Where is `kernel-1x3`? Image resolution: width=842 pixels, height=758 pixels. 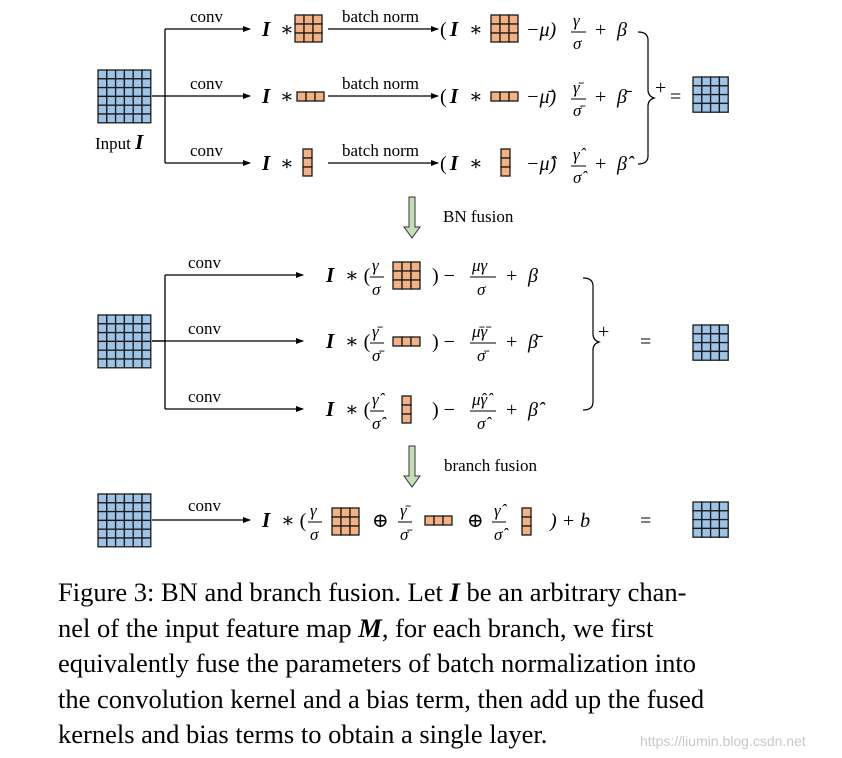
kernel-1x3 is located at coordinates (504, 96).